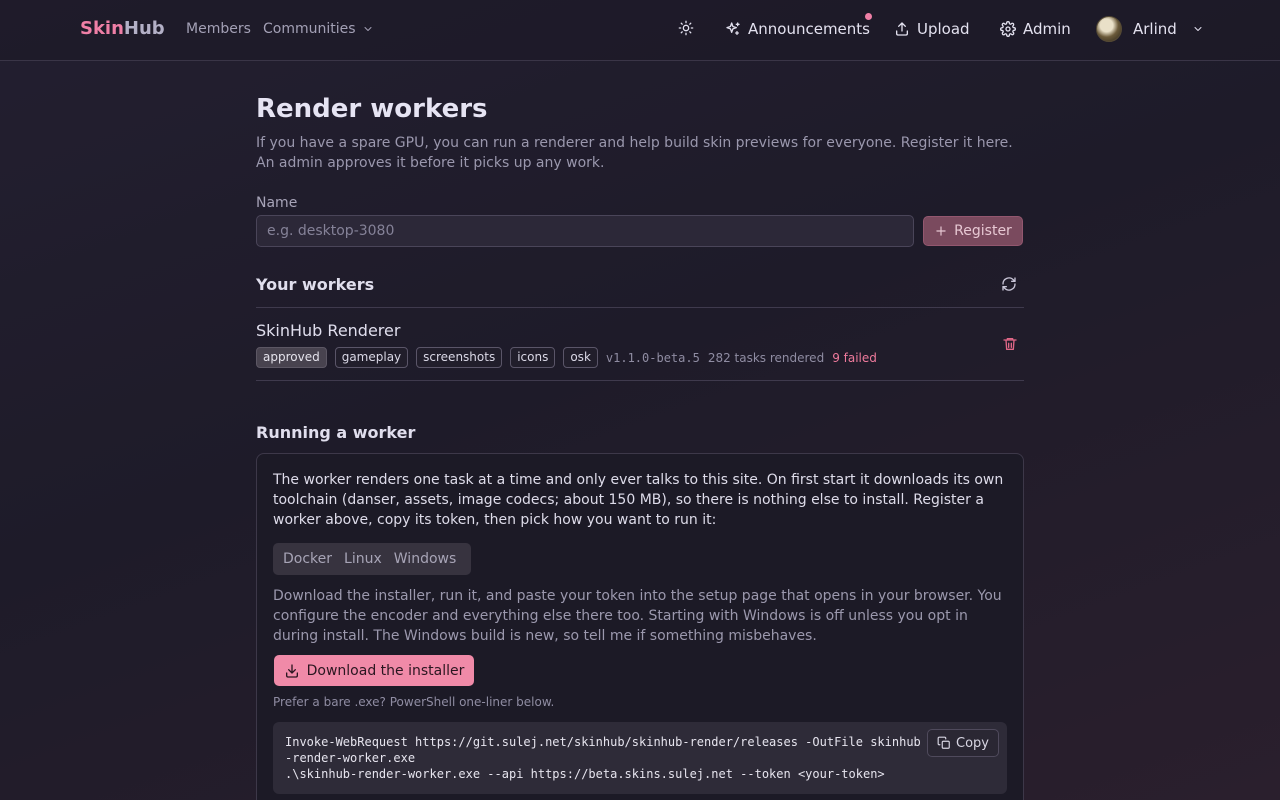 The height and width of the screenshot is (800, 1280). I want to click on download-label: Download the installer, so click(385, 670).